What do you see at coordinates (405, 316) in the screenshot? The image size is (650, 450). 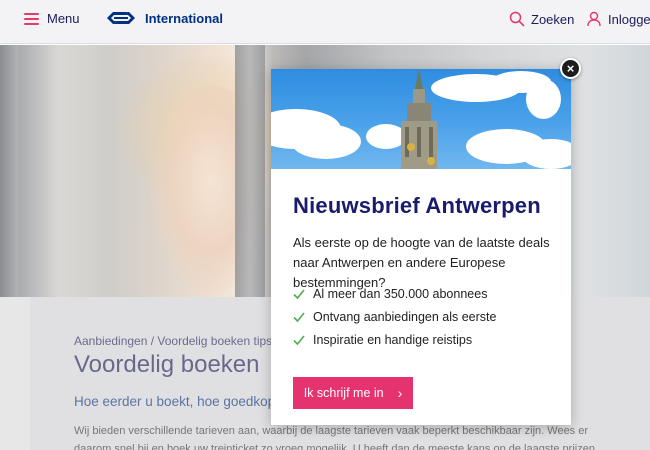 I see `benefit-label: Ontvang aanbiedingen als eerste` at bounding box center [405, 316].